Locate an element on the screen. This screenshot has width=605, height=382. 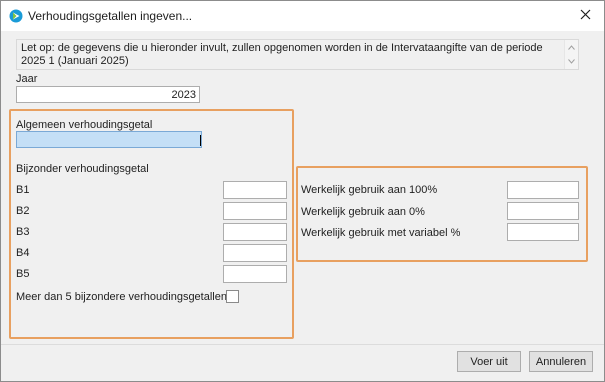
scroll-up-icon is located at coordinates (571, 47).